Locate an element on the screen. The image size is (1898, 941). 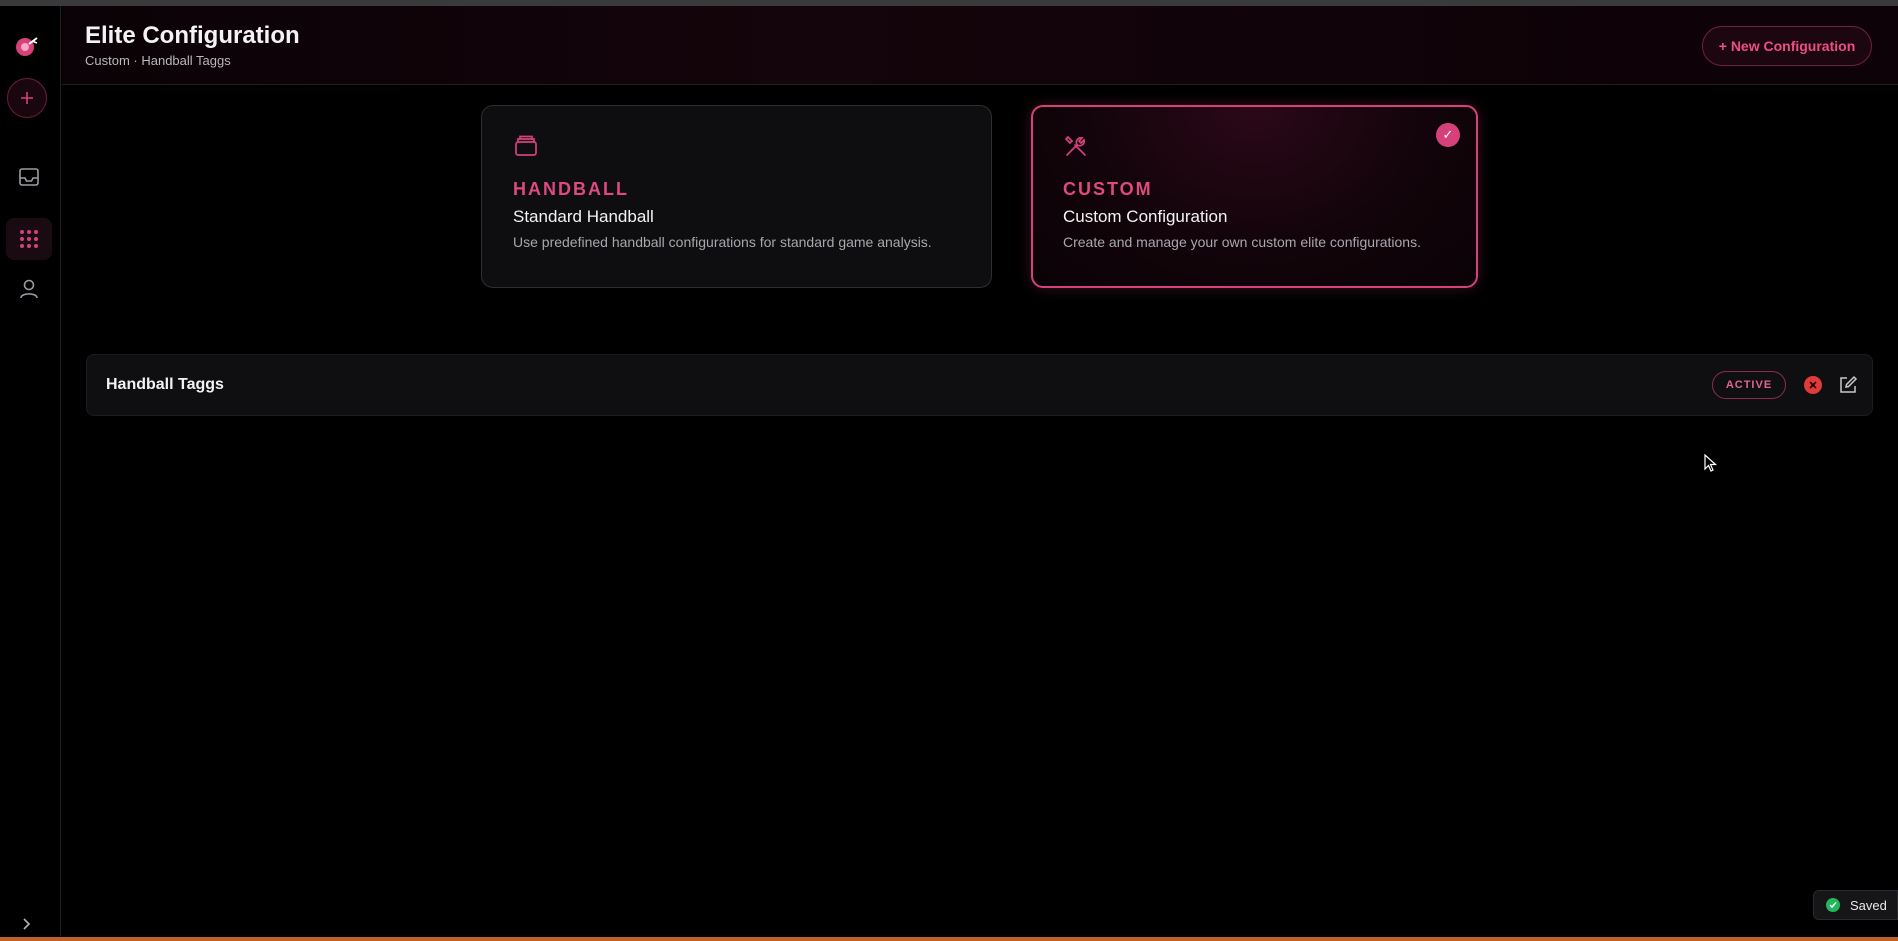
card-tag: HANDBALL is located at coordinates (571, 189).